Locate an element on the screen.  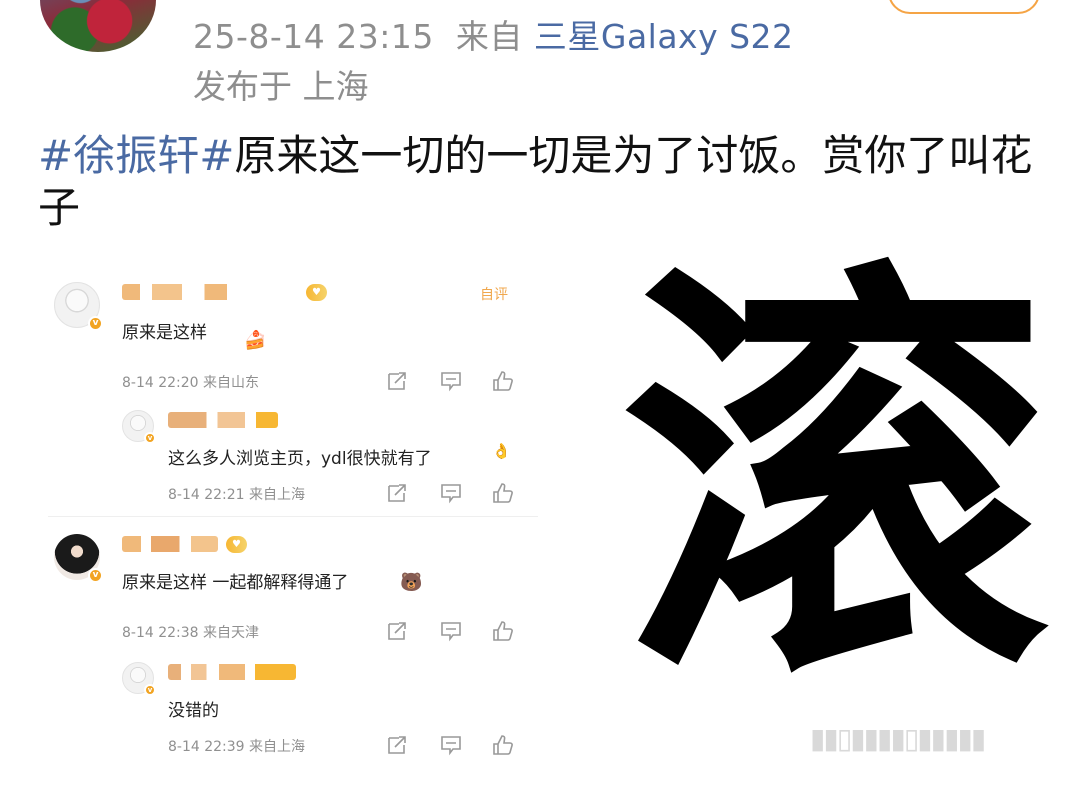
reply-text: 没错的 is located at coordinates (193, 711).